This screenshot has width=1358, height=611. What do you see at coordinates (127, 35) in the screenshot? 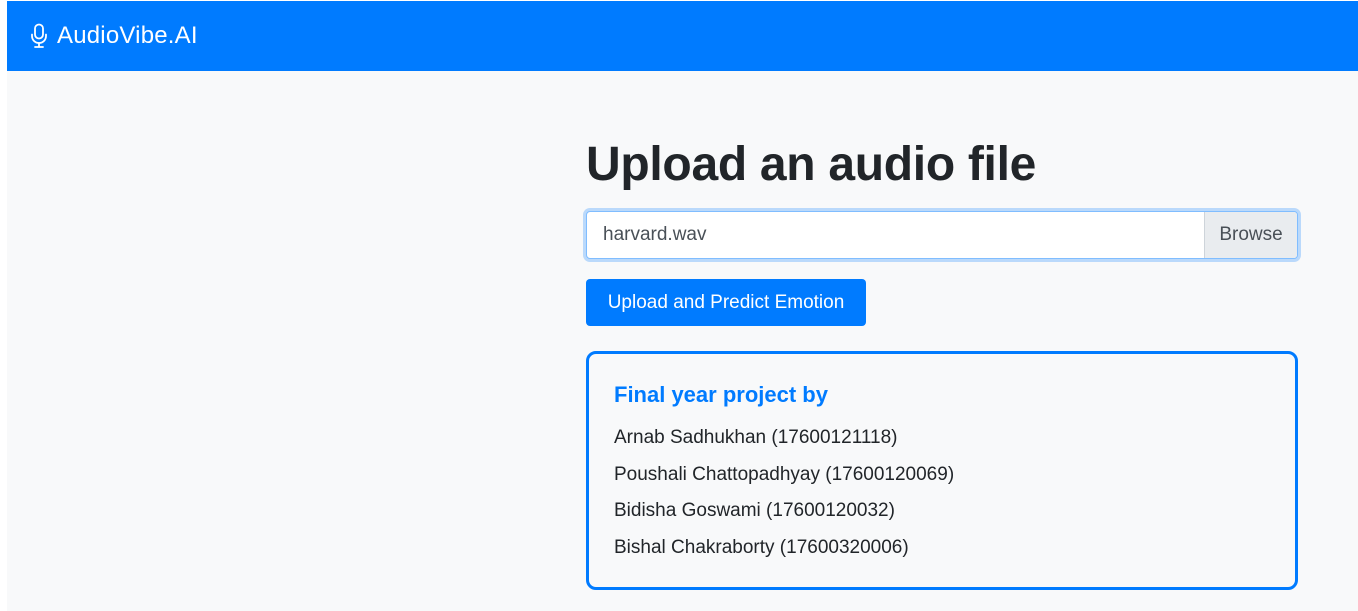
I see `brand-name: AudioVibe.AI` at bounding box center [127, 35].